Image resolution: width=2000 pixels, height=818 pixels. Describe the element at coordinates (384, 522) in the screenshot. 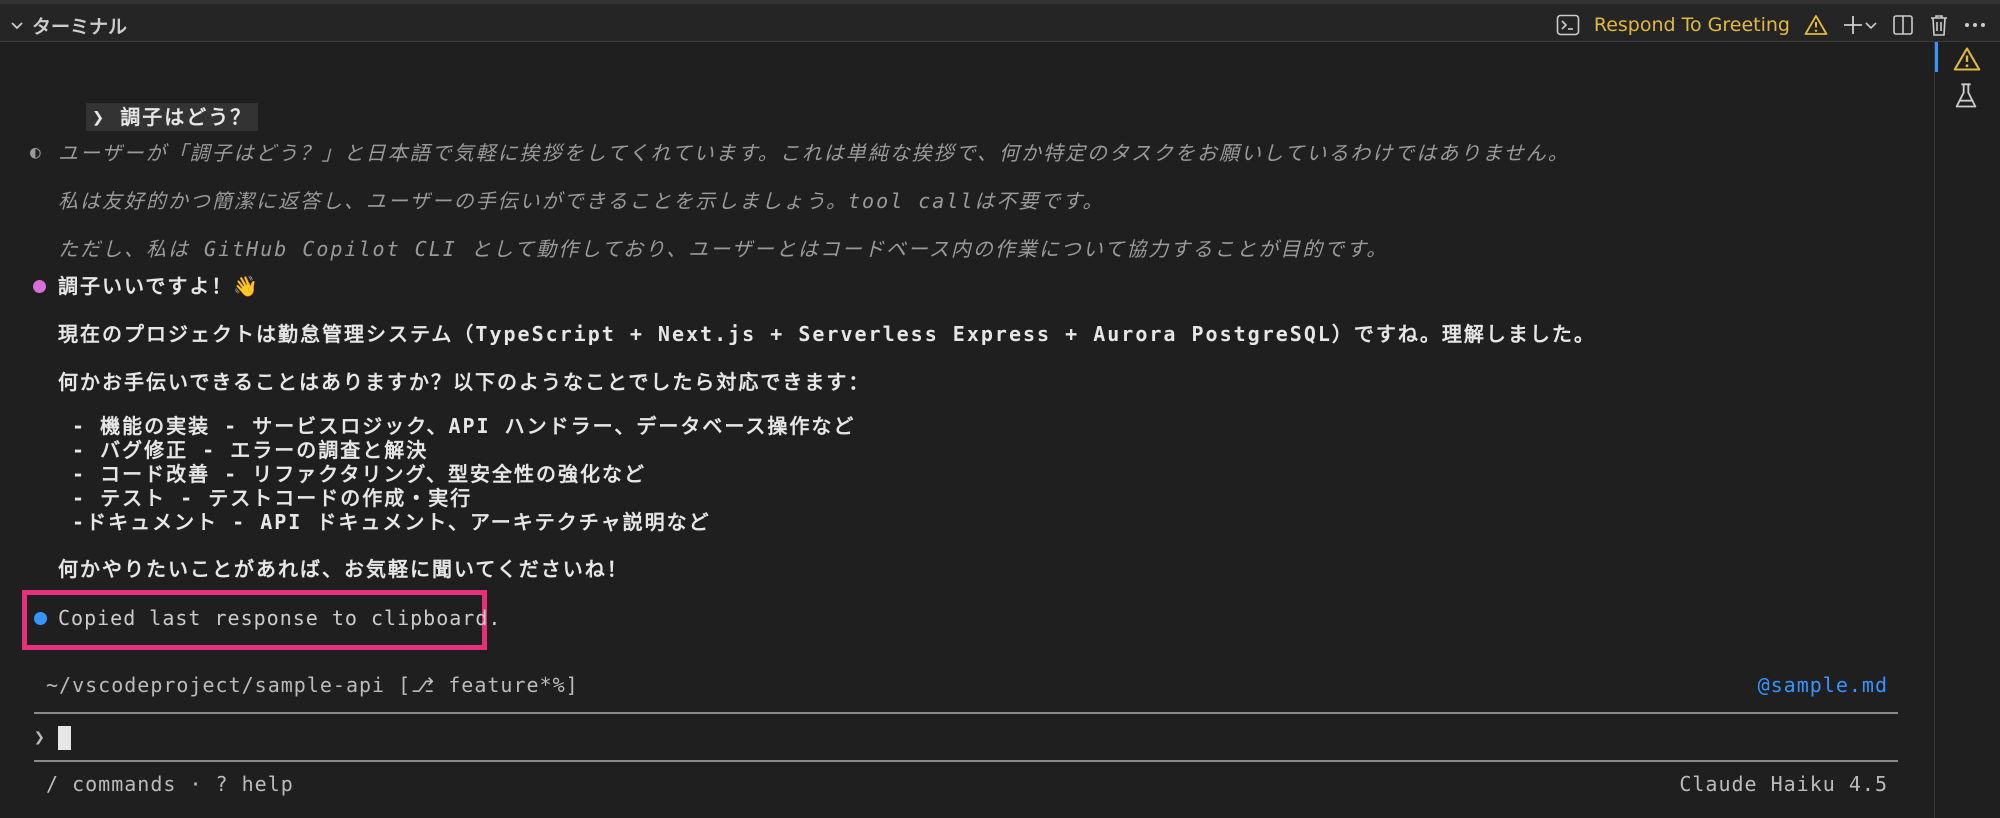

I see `list-item: -ドキュメント - API ドキュメント、アーキテクチャ説明など` at that location.